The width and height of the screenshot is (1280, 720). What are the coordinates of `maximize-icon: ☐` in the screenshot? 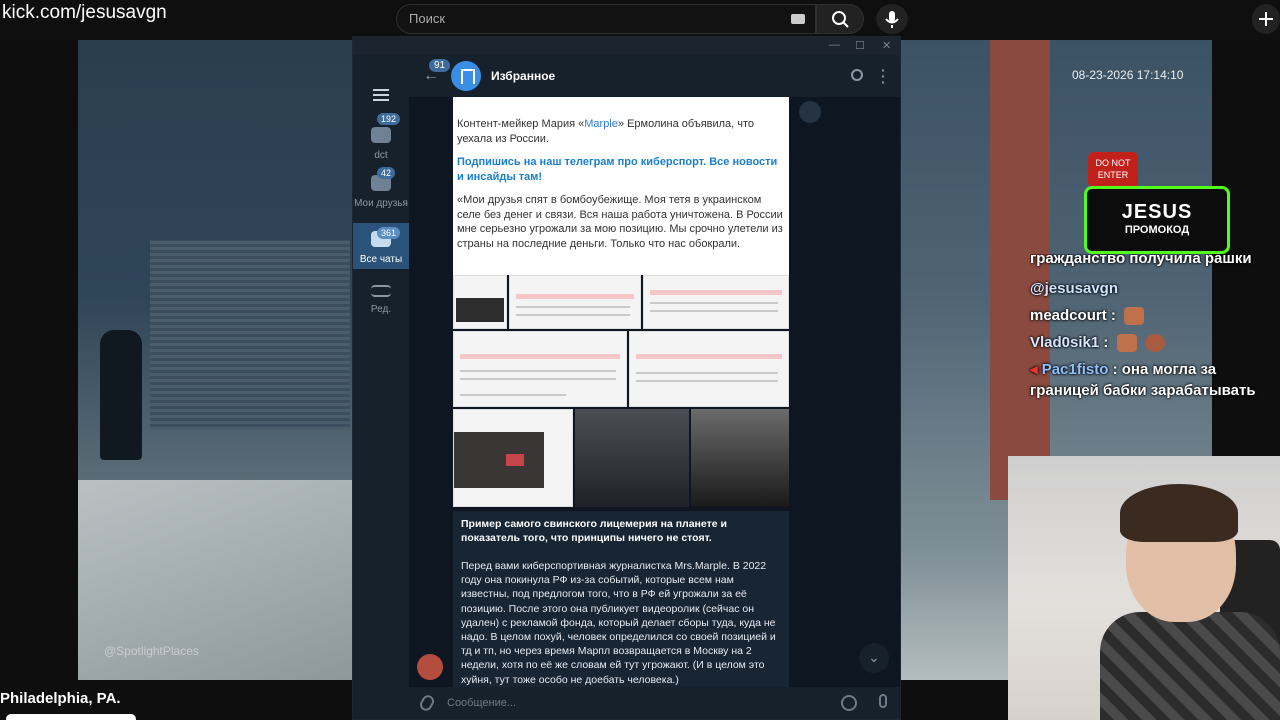 It's located at (860, 45).